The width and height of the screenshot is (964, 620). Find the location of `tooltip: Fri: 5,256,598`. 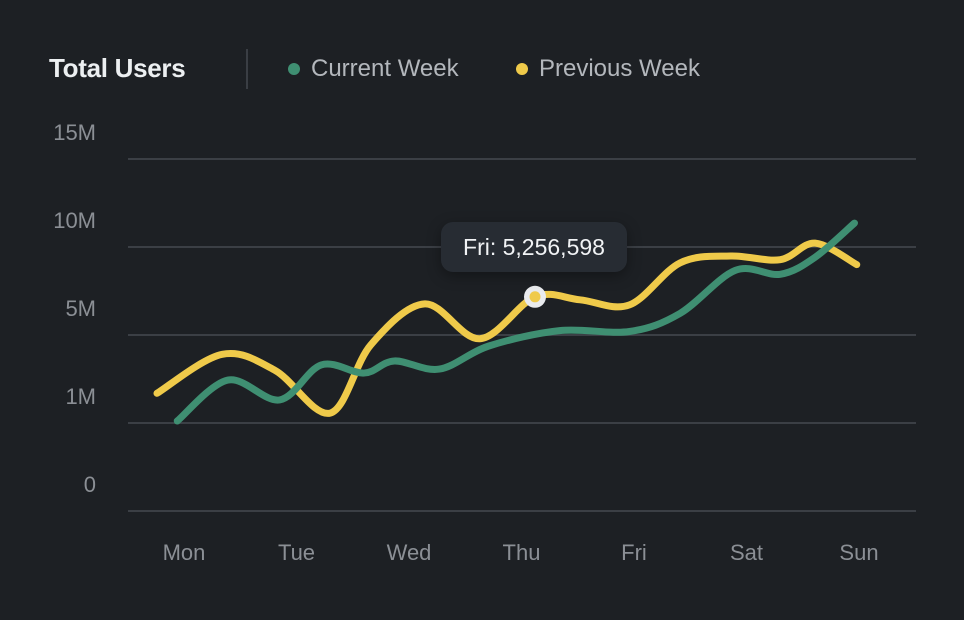

tooltip: Fri: 5,256,598 is located at coordinates (534, 247).